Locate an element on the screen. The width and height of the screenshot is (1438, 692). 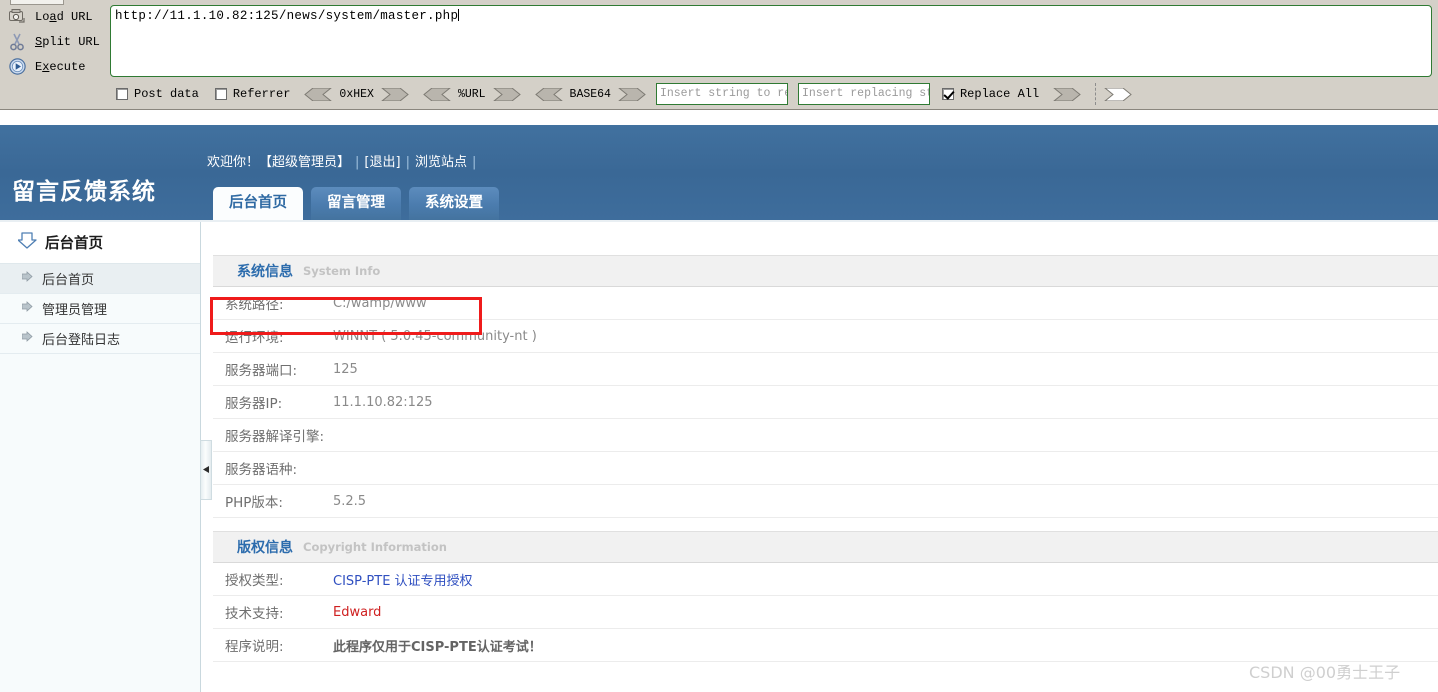
load-url-label: Load URL is located at coordinates (64, 16).